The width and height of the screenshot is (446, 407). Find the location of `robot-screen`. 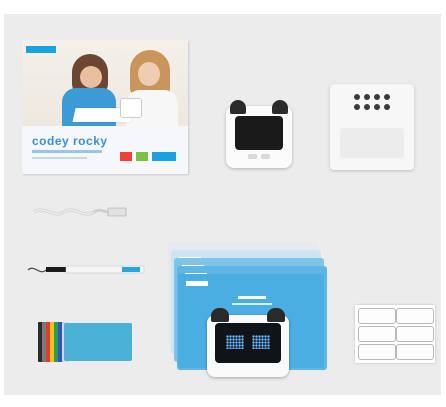

robot-screen is located at coordinates (259, 133).